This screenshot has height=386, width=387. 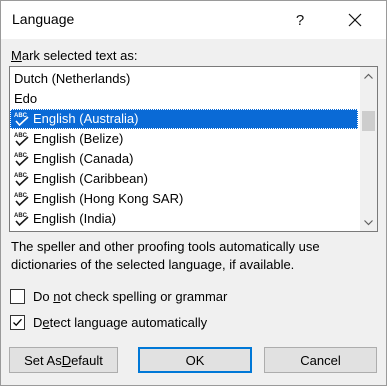 I want to click on list-scrollbar, so click(x=368, y=149).